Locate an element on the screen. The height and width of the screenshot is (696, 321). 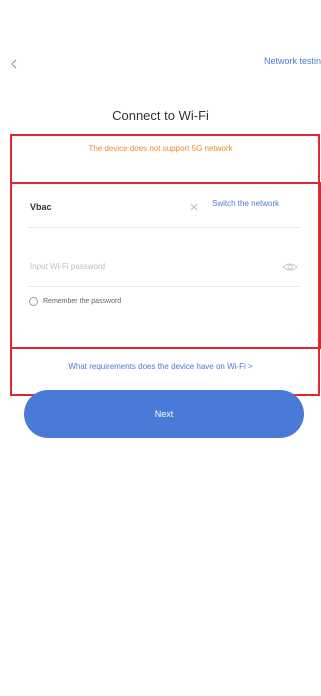
wifi-password-input is located at coordinates (150, 266).